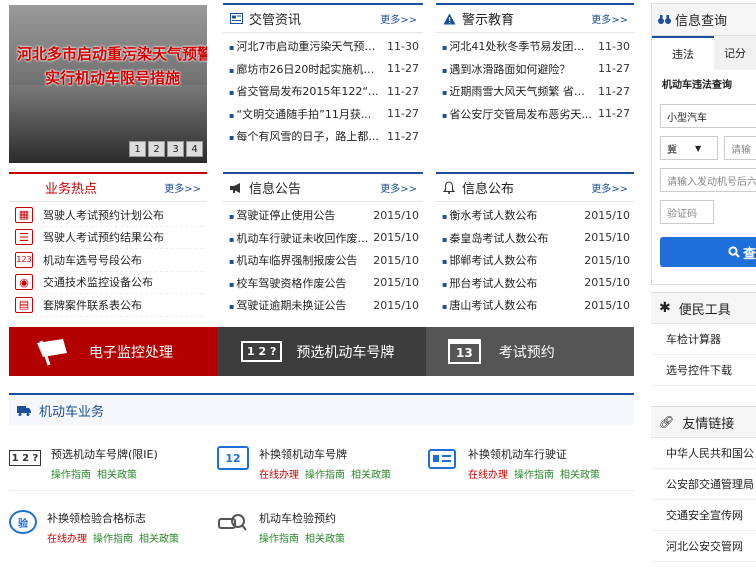 This screenshot has width=756, height=567. Describe the element at coordinates (24, 237) in the screenshot. I see `list-icon: ☰` at that location.